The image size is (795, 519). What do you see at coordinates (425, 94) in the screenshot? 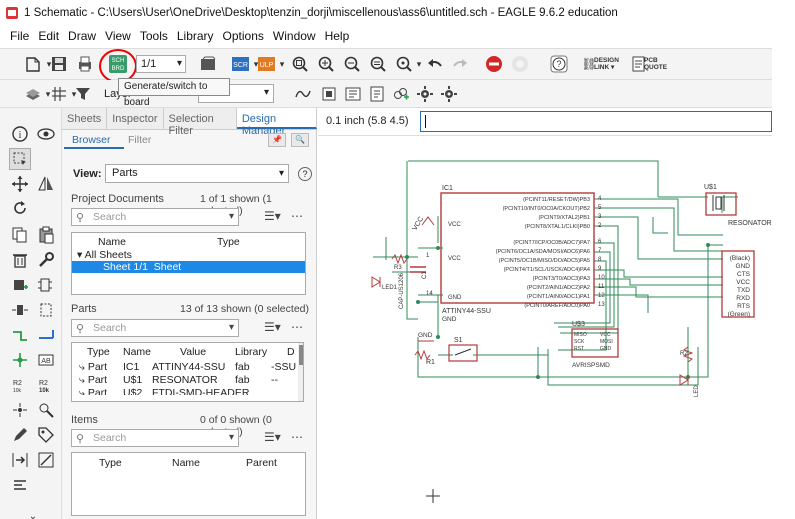
I see `gear-icon` at bounding box center [425, 94].